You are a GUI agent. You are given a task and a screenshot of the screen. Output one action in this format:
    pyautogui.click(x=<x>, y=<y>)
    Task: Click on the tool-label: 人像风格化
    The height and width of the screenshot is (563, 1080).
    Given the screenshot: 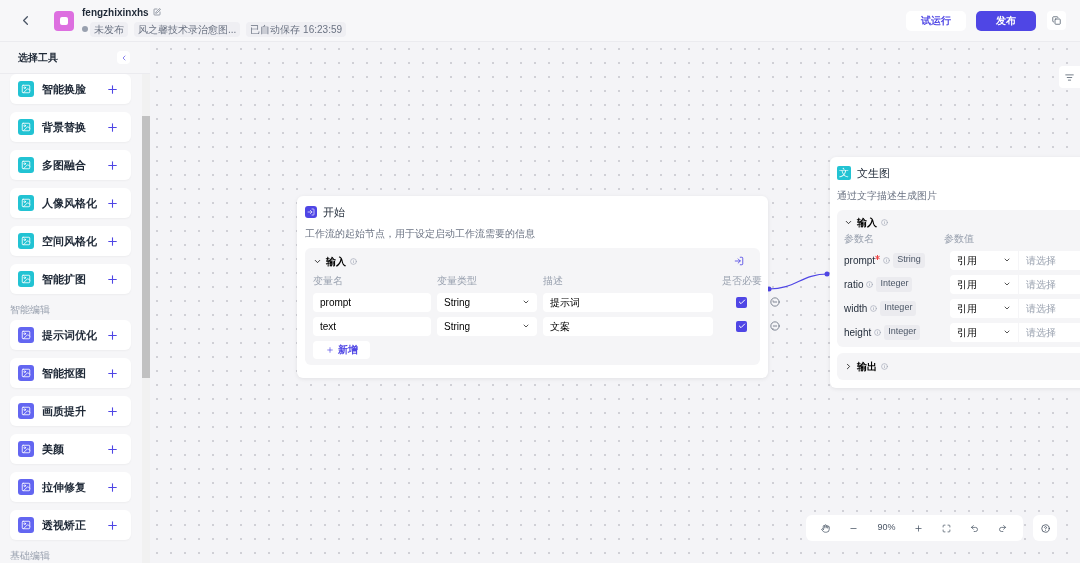 What is the action you would take?
    pyautogui.click(x=70, y=203)
    